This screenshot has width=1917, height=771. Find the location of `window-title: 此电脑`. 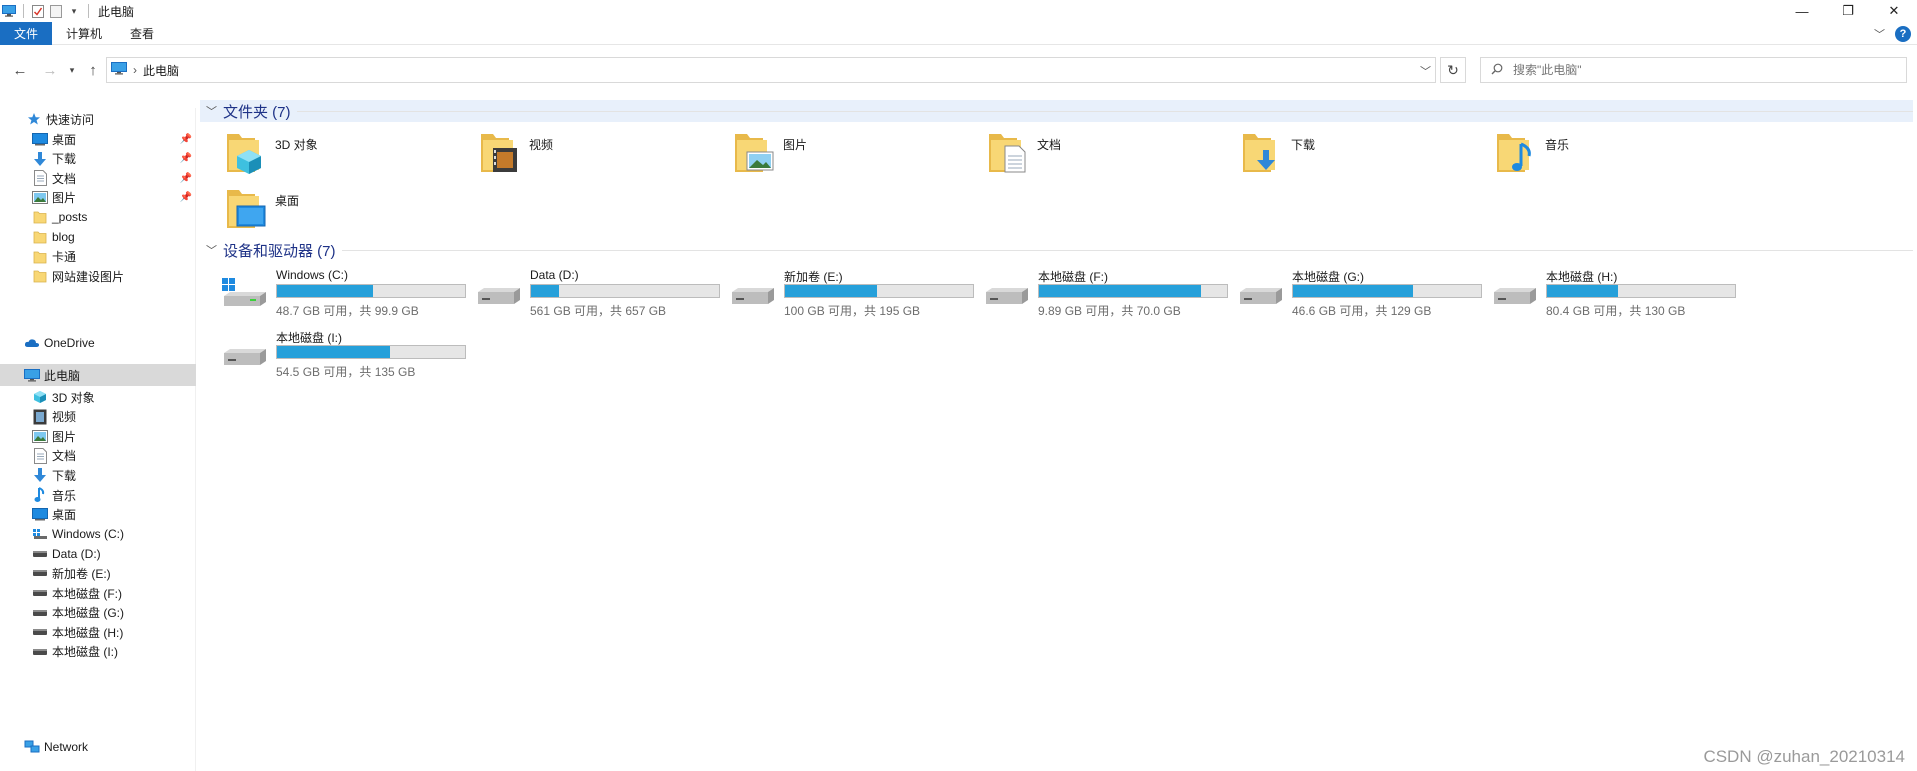

window-title: 此电脑 is located at coordinates (116, 11).